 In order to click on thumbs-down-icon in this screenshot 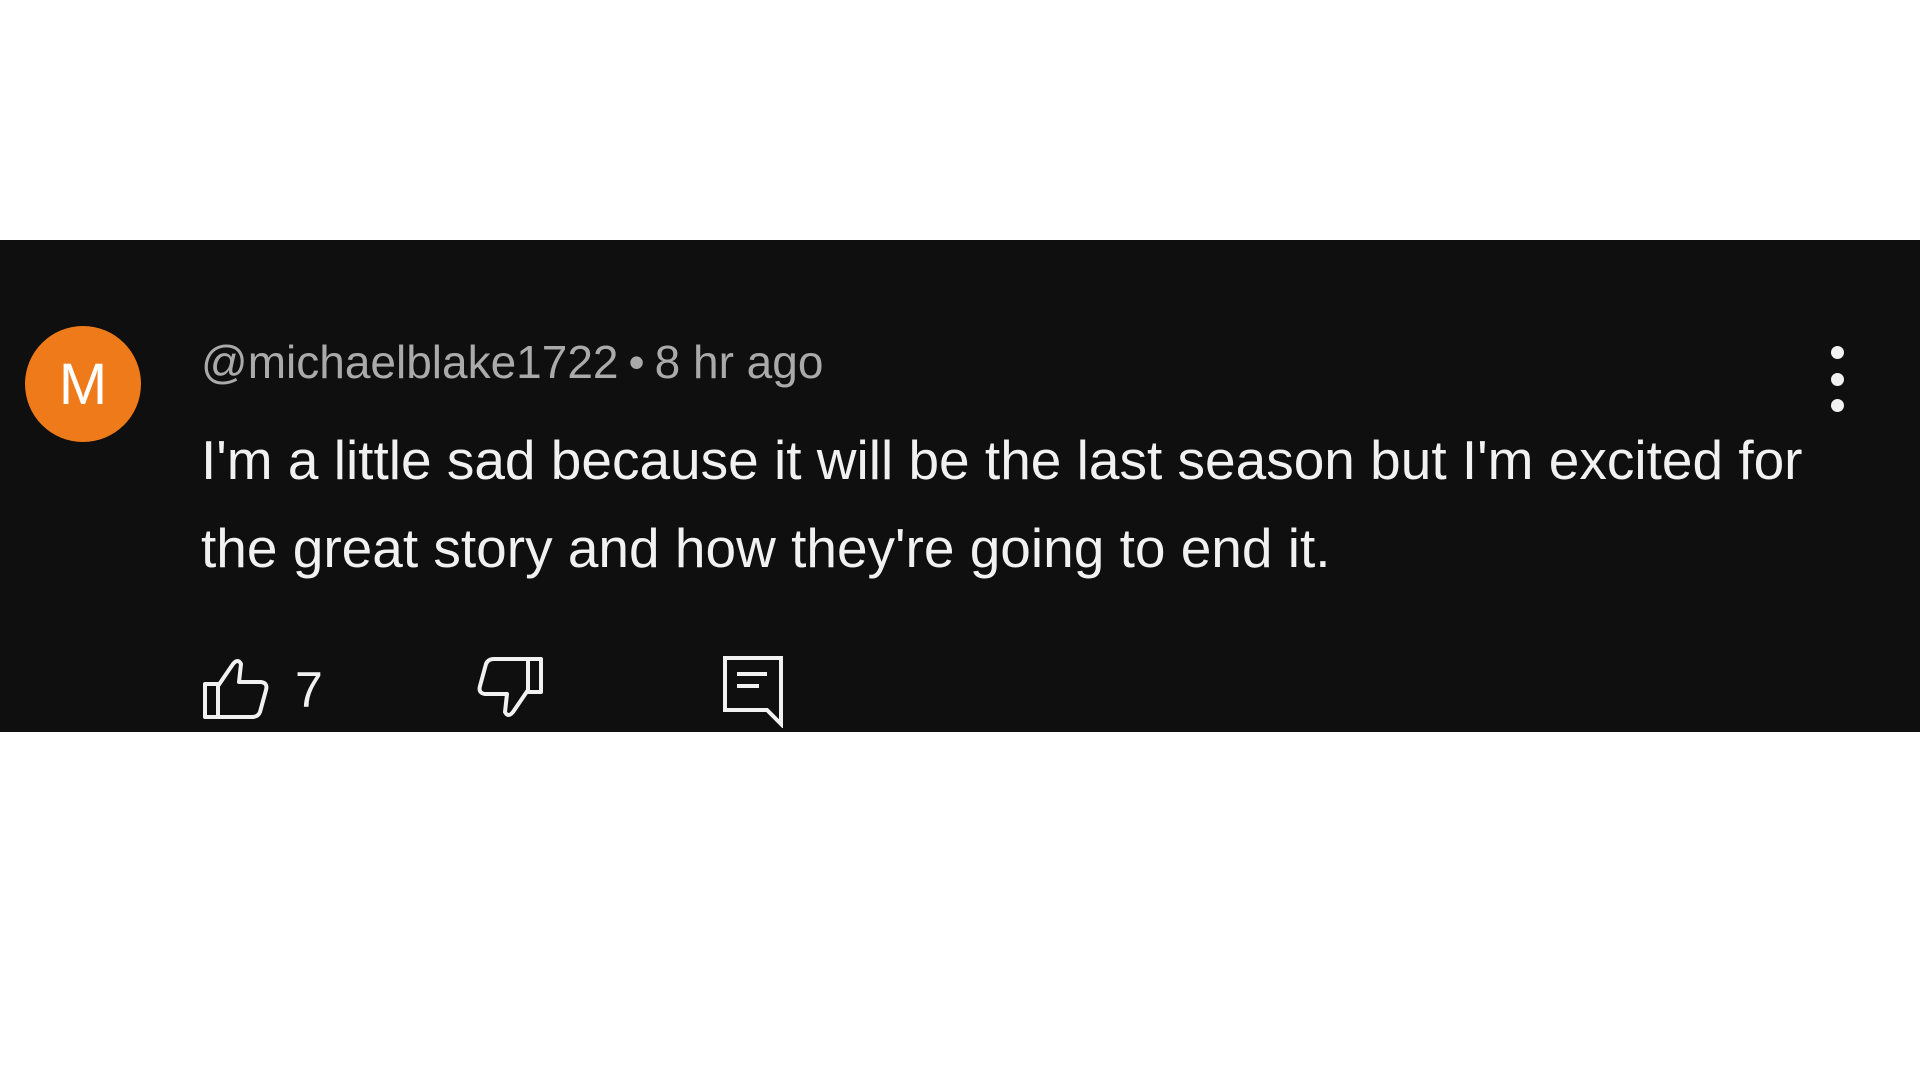, I will do `click(510, 687)`.